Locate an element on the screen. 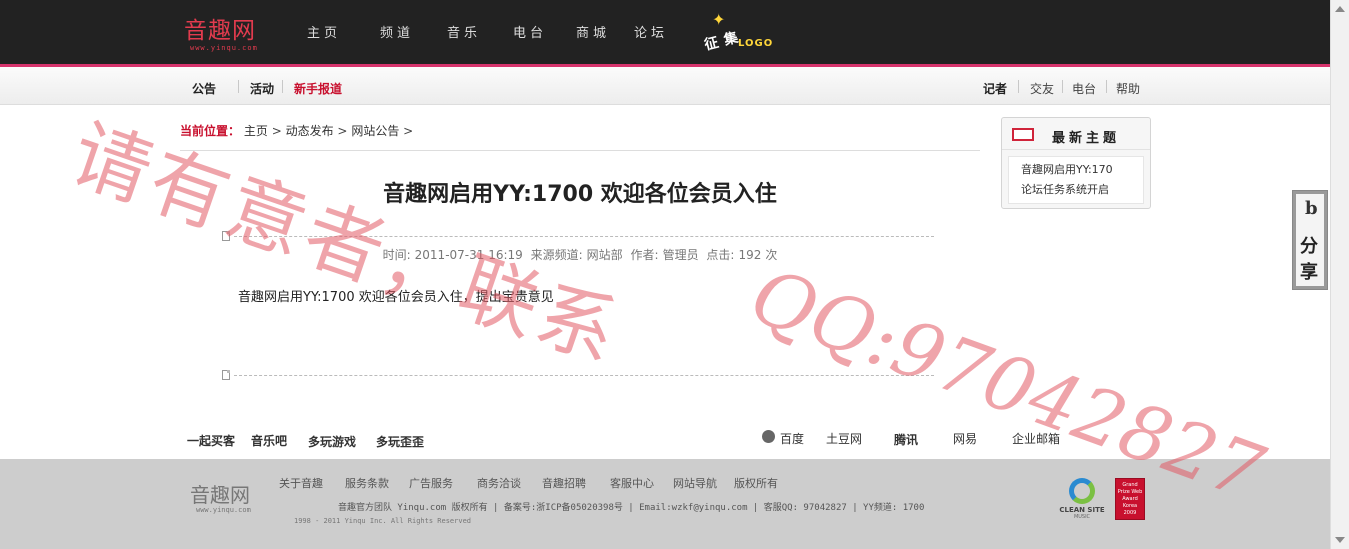 The height and width of the screenshot is (549, 1349). footer-link: 商务洽谈 is located at coordinates (499, 483).